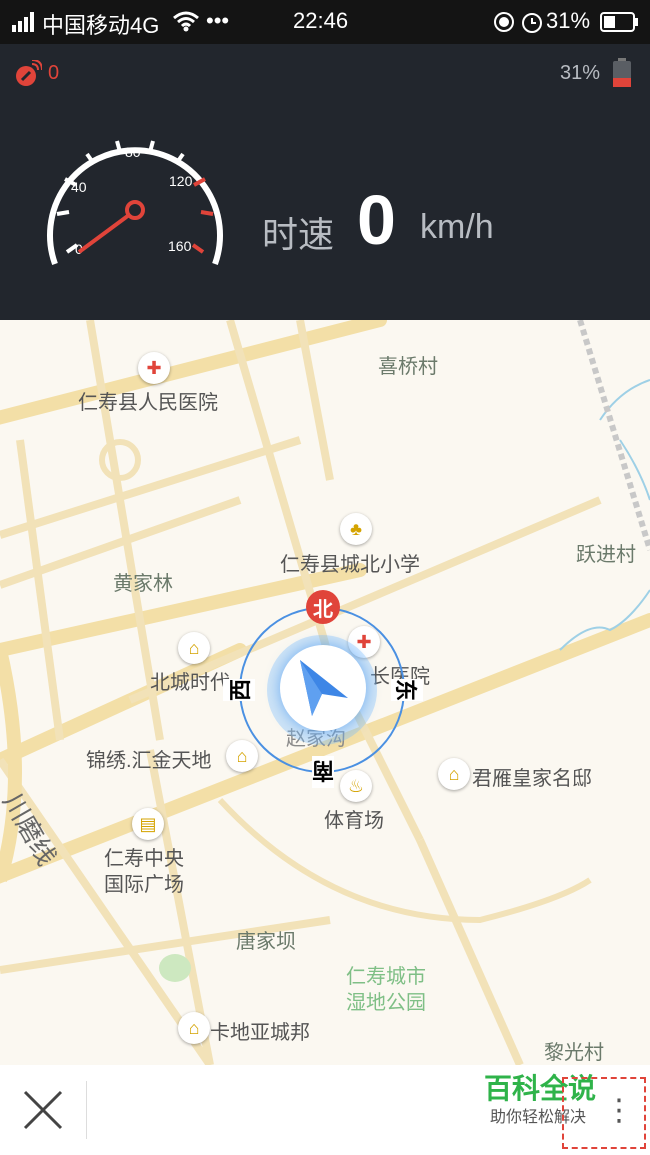 This screenshot has height=1155, width=650. What do you see at coordinates (620, 25) in the screenshot?
I see `battery-icon` at bounding box center [620, 25].